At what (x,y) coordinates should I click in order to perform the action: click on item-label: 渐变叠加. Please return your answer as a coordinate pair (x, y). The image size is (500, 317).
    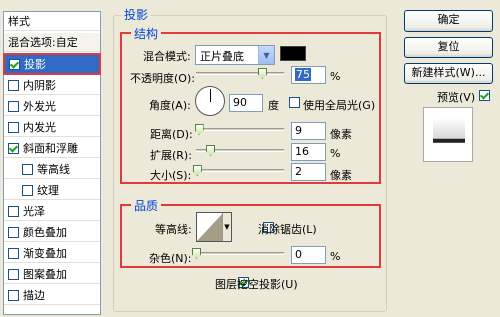
    Looking at the image, I should click on (45, 253).